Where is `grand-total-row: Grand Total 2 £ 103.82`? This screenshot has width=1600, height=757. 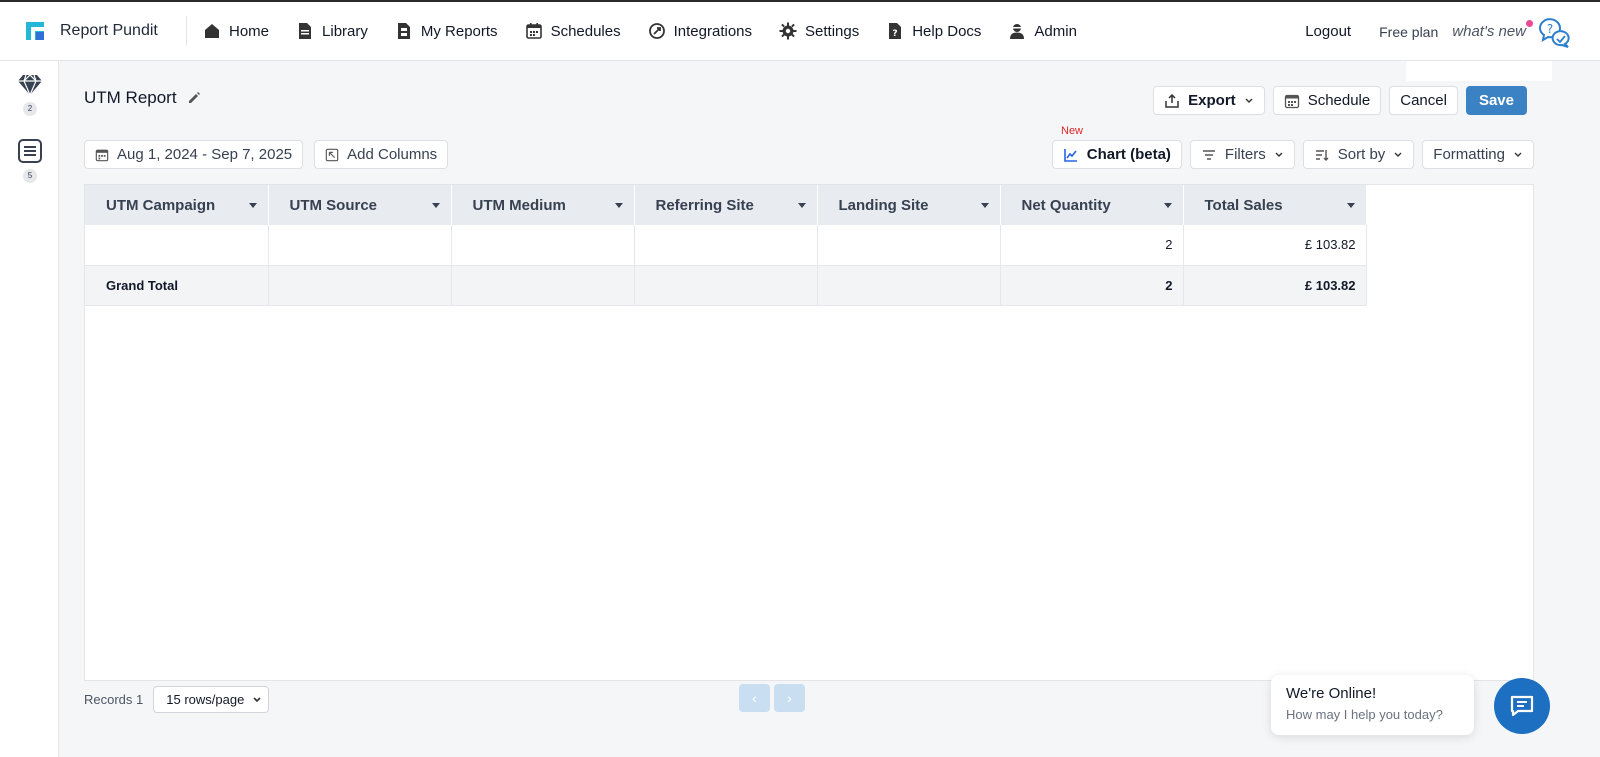 grand-total-row: Grand Total 2 £ 103.82 is located at coordinates (726, 285).